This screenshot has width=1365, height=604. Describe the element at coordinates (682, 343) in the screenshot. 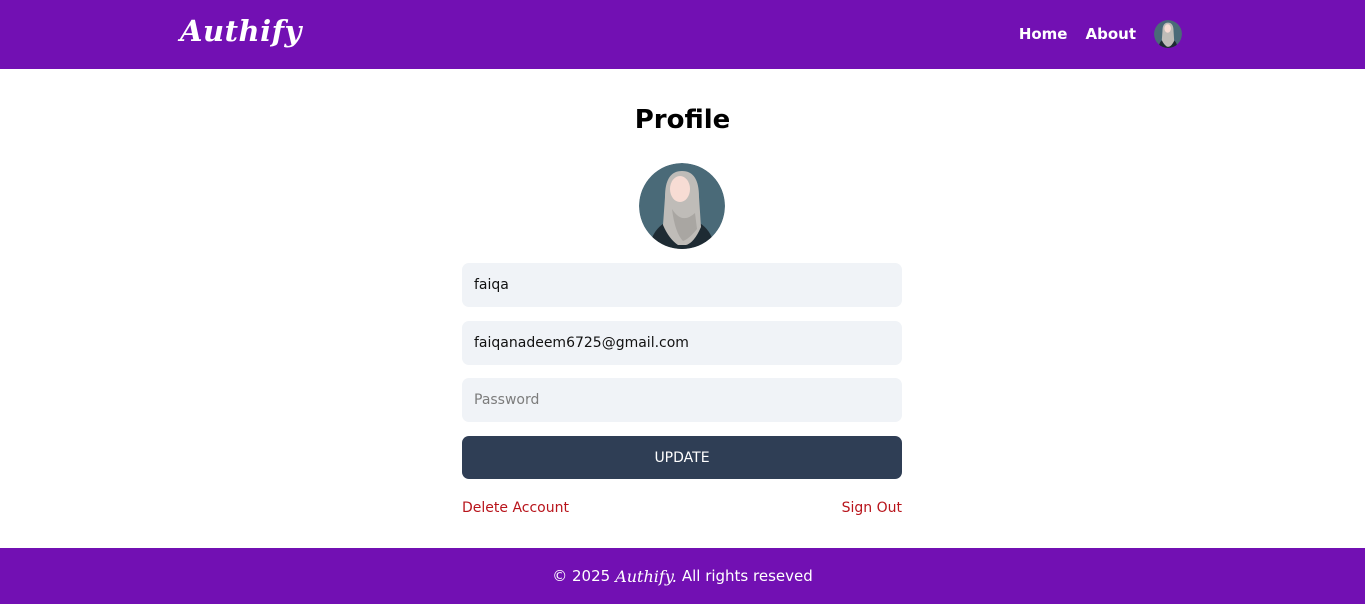

I see `email-field` at that location.